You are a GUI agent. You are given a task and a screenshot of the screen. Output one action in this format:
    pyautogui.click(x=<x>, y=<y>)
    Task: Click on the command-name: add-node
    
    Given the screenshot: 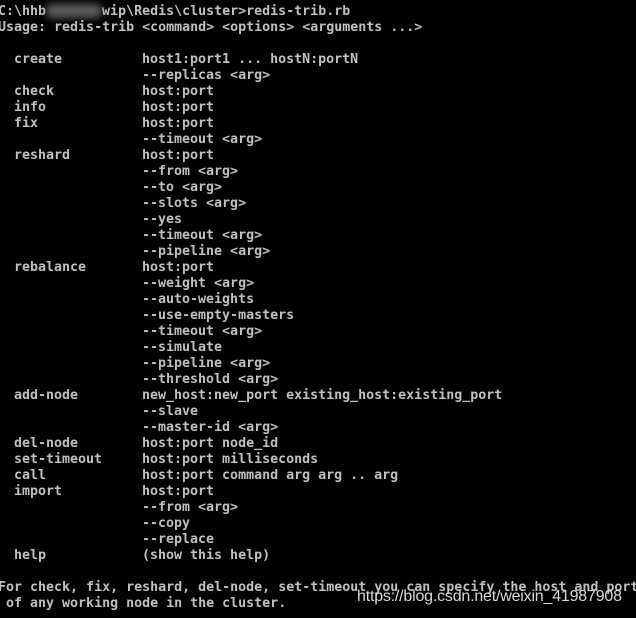 What is the action you would take?
    pyautogui.click(x=46, y=395)
    